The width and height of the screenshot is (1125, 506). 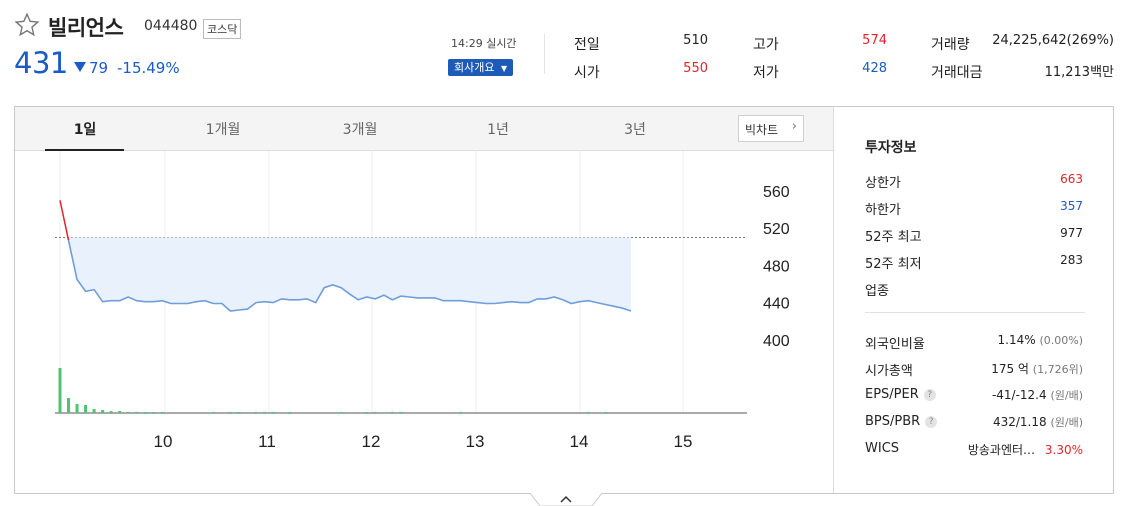 I want to click on bps-pbr-unit: (원/배), so click(x=1066, y=422).